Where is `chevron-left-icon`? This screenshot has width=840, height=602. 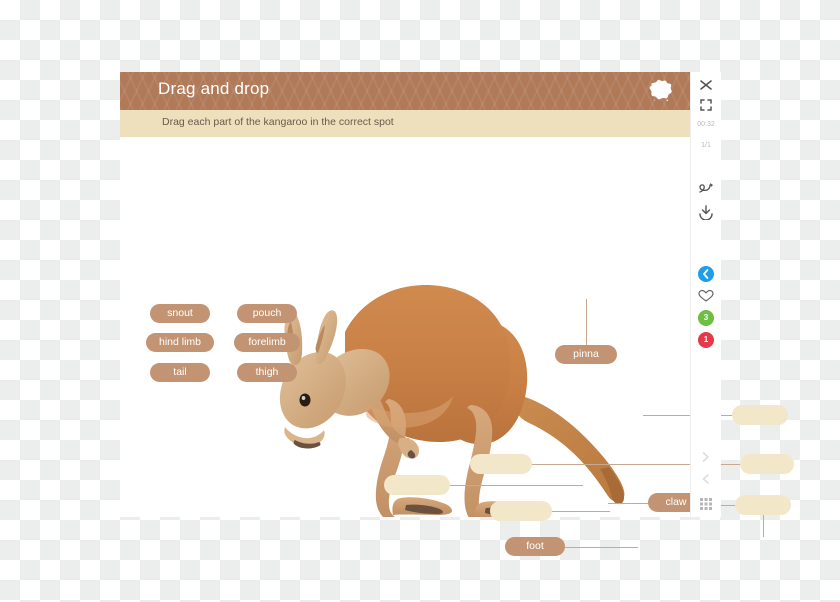 chevron-left-icon is located at coordinates (706, 274).